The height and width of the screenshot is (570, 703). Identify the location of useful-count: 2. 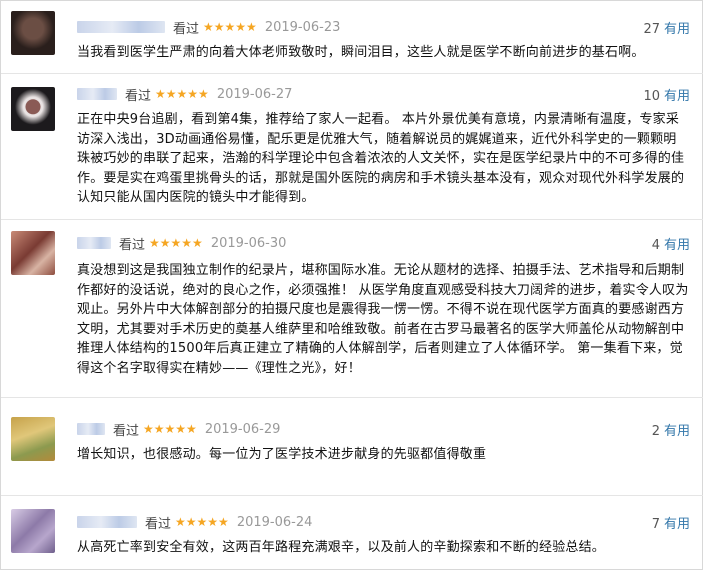
(655, 431).